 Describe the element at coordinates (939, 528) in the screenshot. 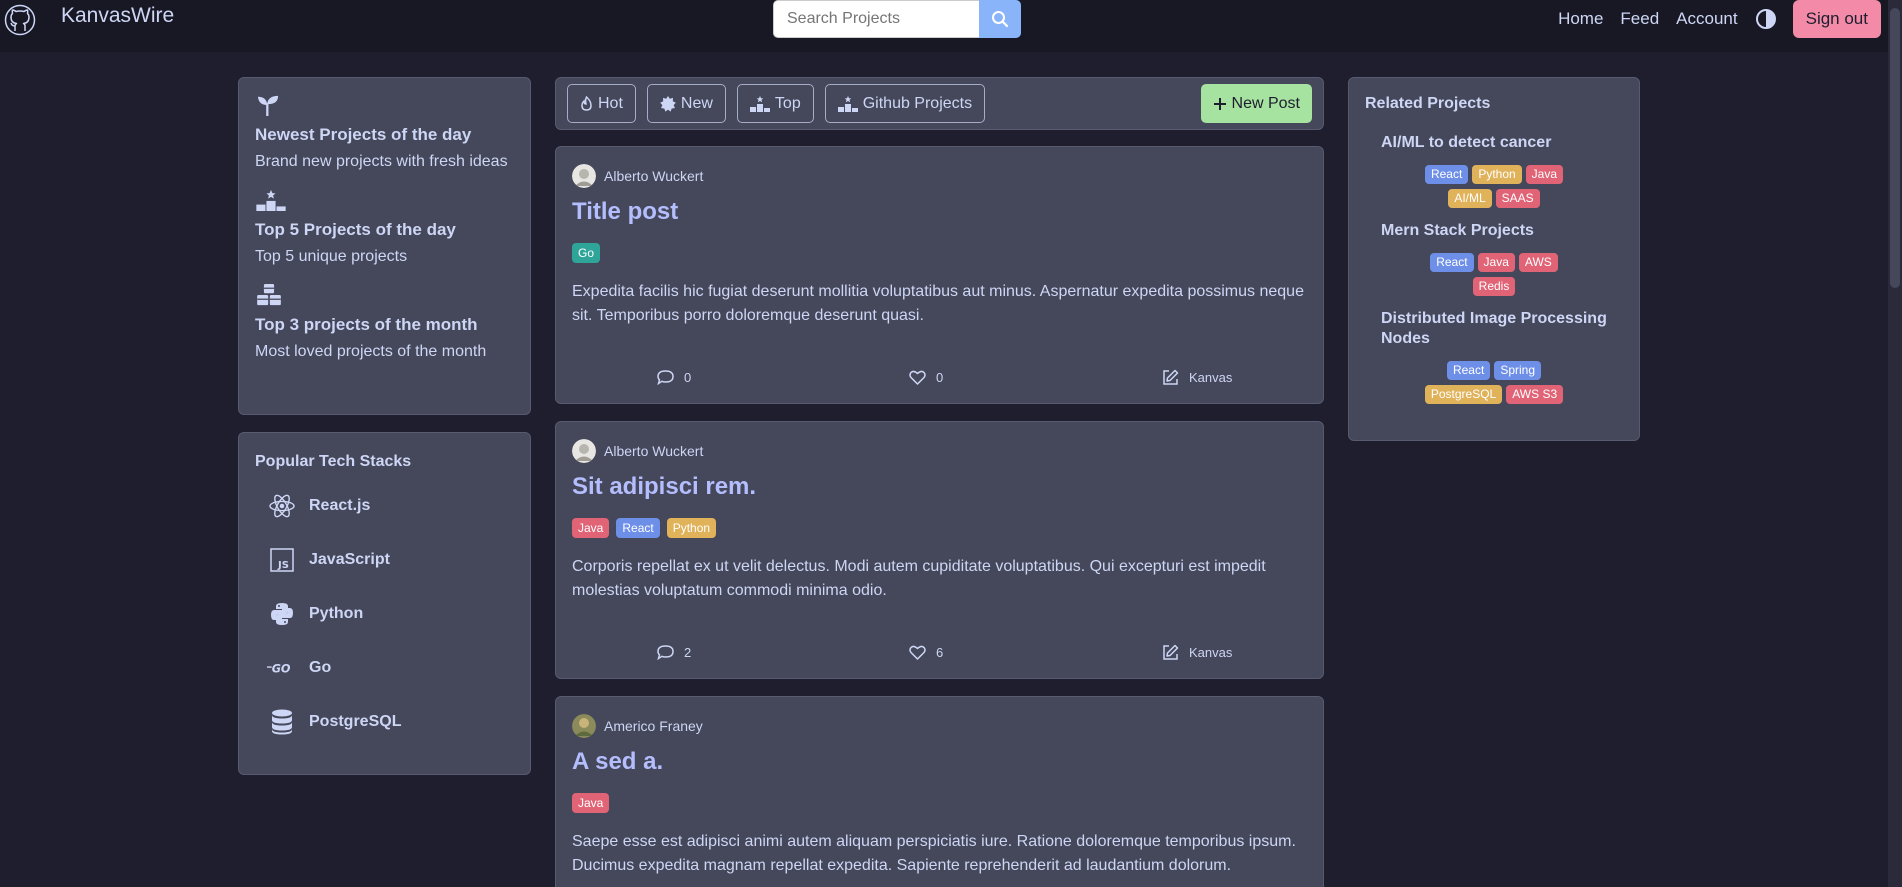

I see `post-tags: Java React Python` at that location.